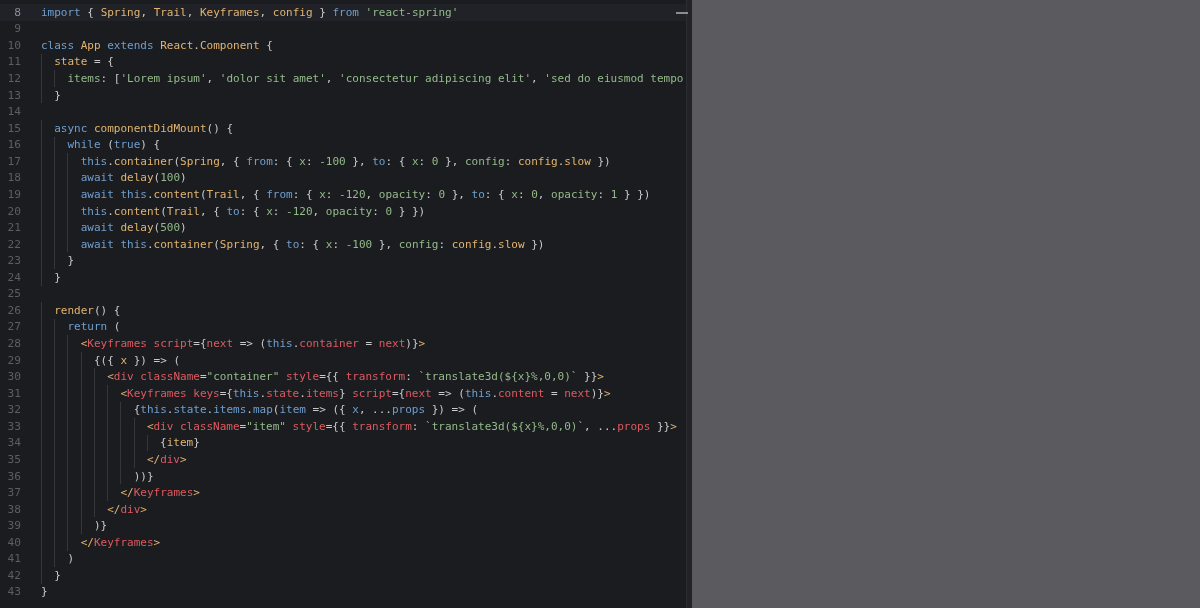  Describe the element at coordinates (13, 310) in the screenshot. I see `line-number: 26` at that location.